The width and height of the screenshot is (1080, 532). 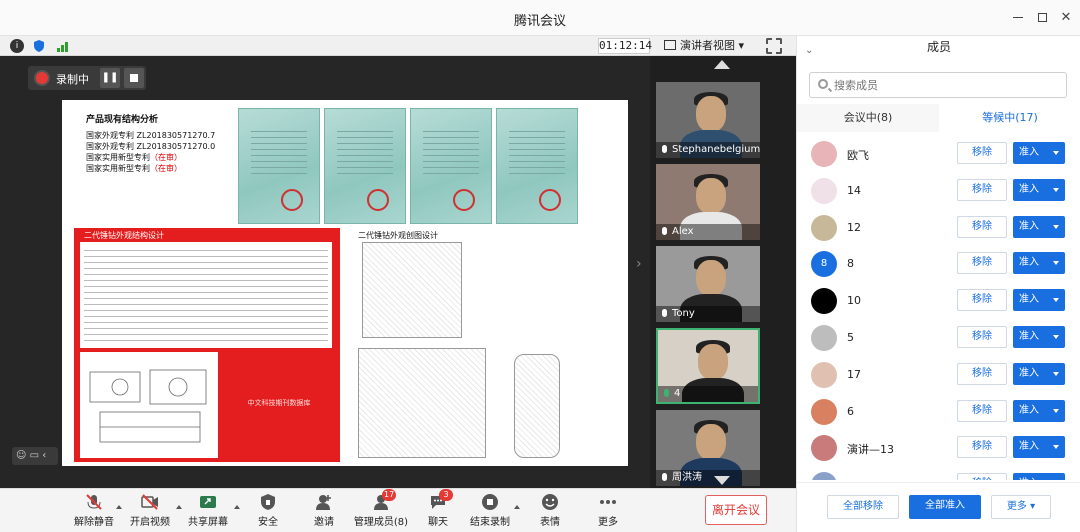 I want to click on record-options-caret, so click(x=517, y=507).